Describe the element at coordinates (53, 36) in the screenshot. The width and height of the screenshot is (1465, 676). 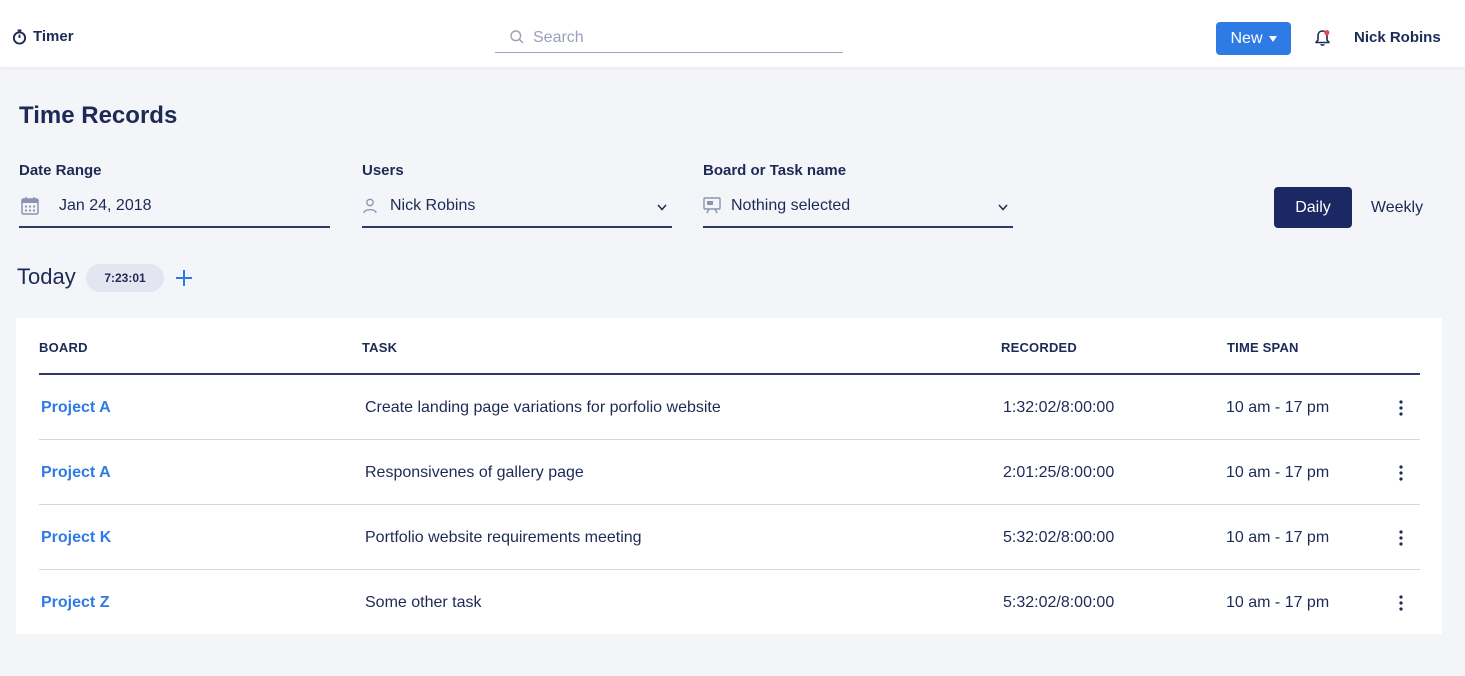
I see `app-name: Timer` at that location.